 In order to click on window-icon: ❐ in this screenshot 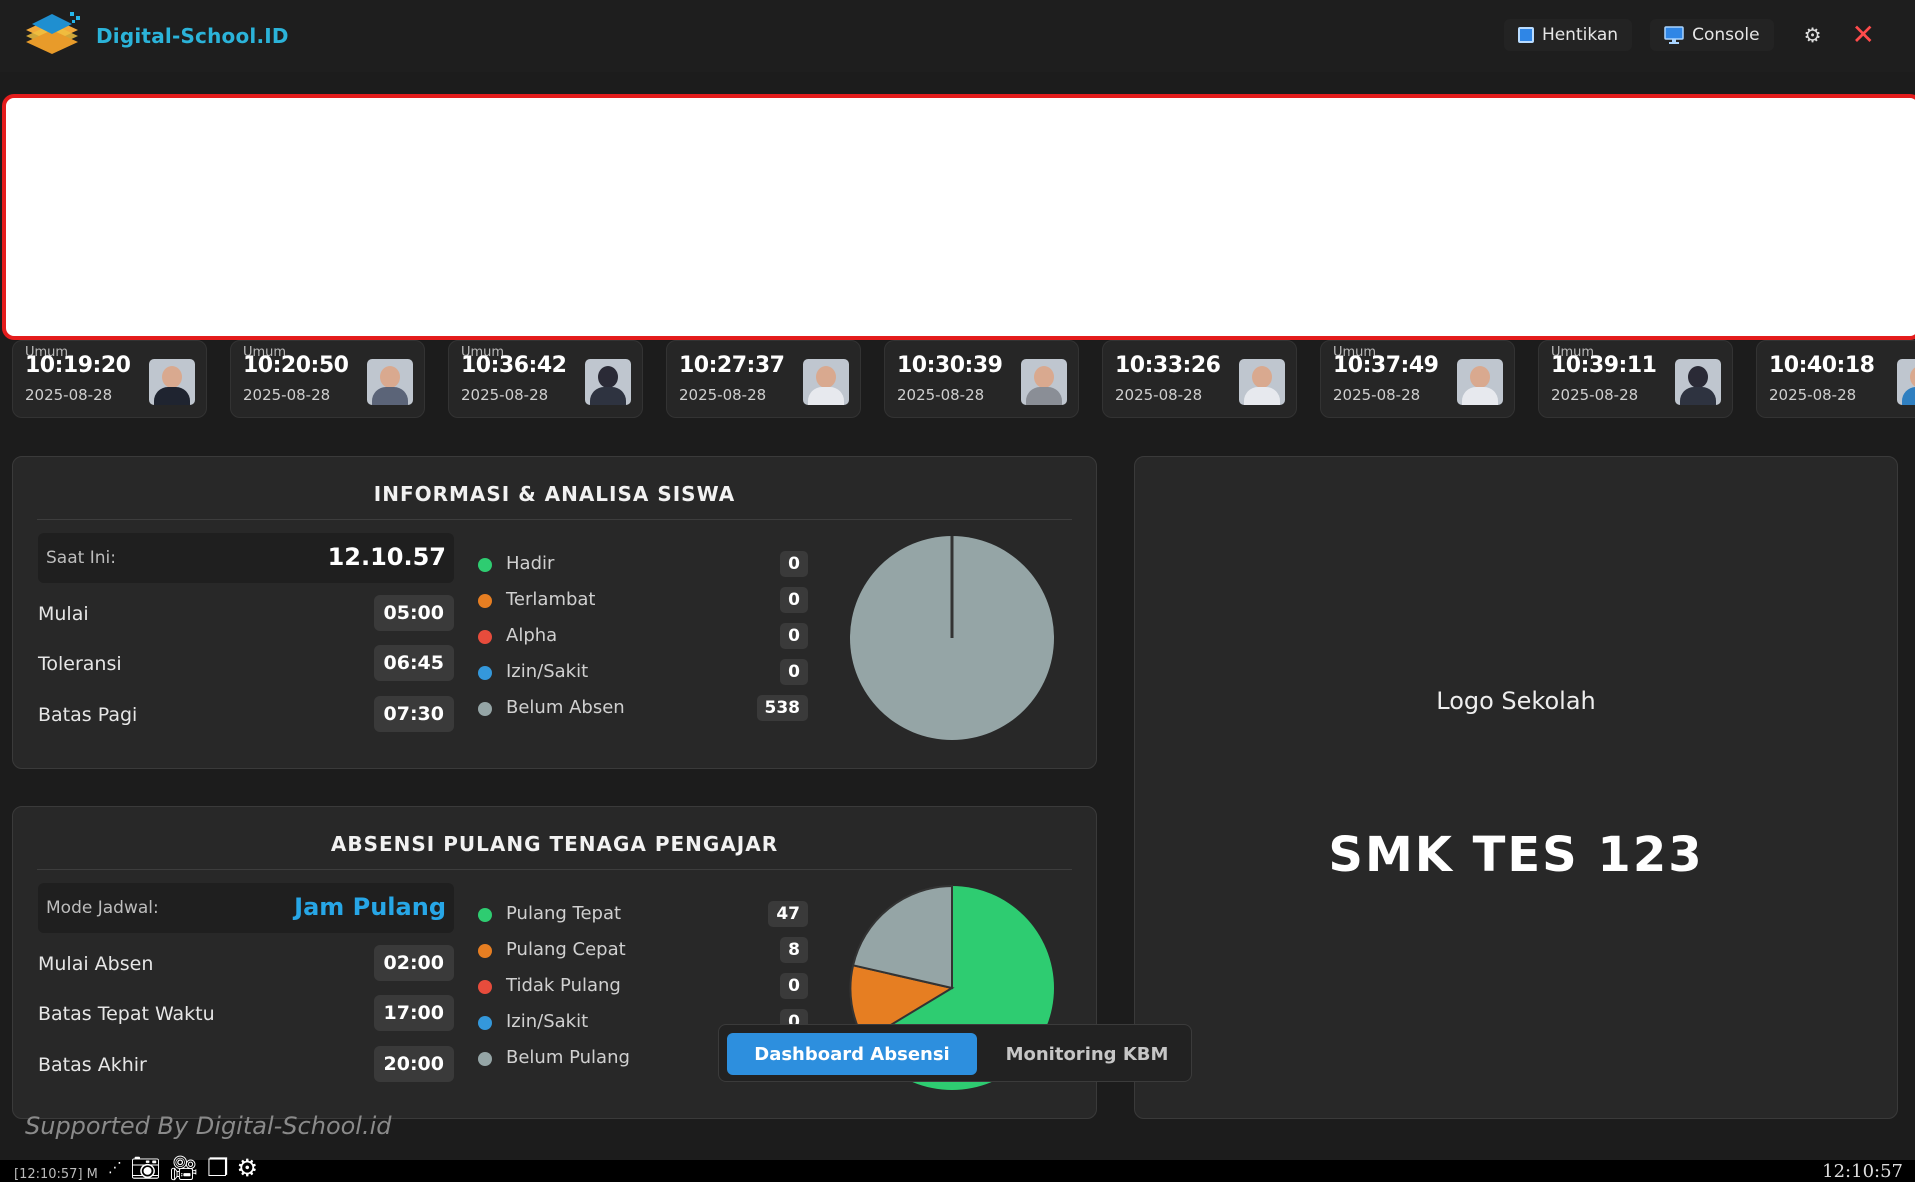, I will do `click(218, 1168)`.